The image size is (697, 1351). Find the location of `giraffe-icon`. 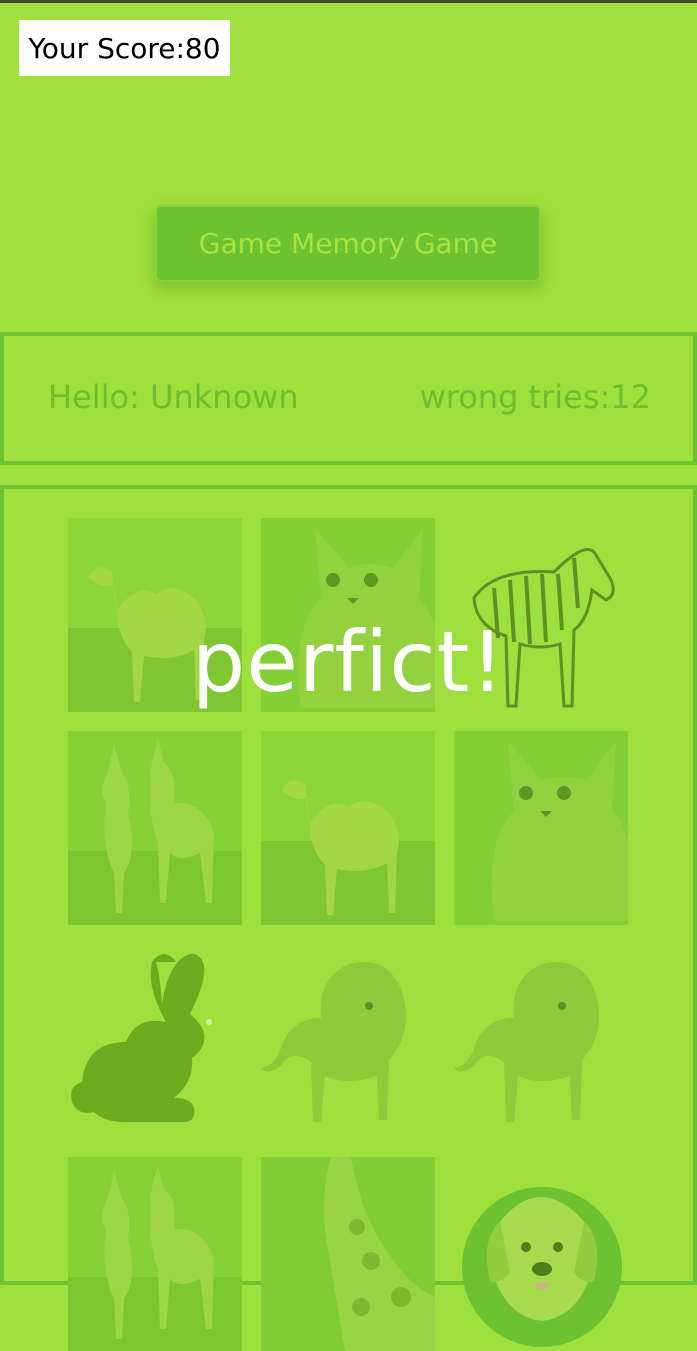

giraffe-icon is located at coordinates (348, 1254).